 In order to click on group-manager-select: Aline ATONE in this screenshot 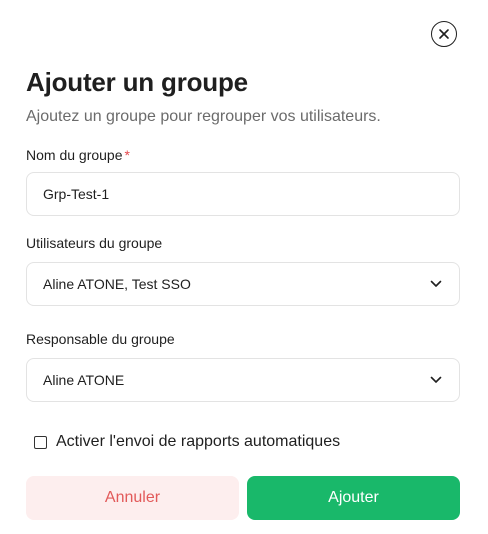, I will do `click(243, 380)`.